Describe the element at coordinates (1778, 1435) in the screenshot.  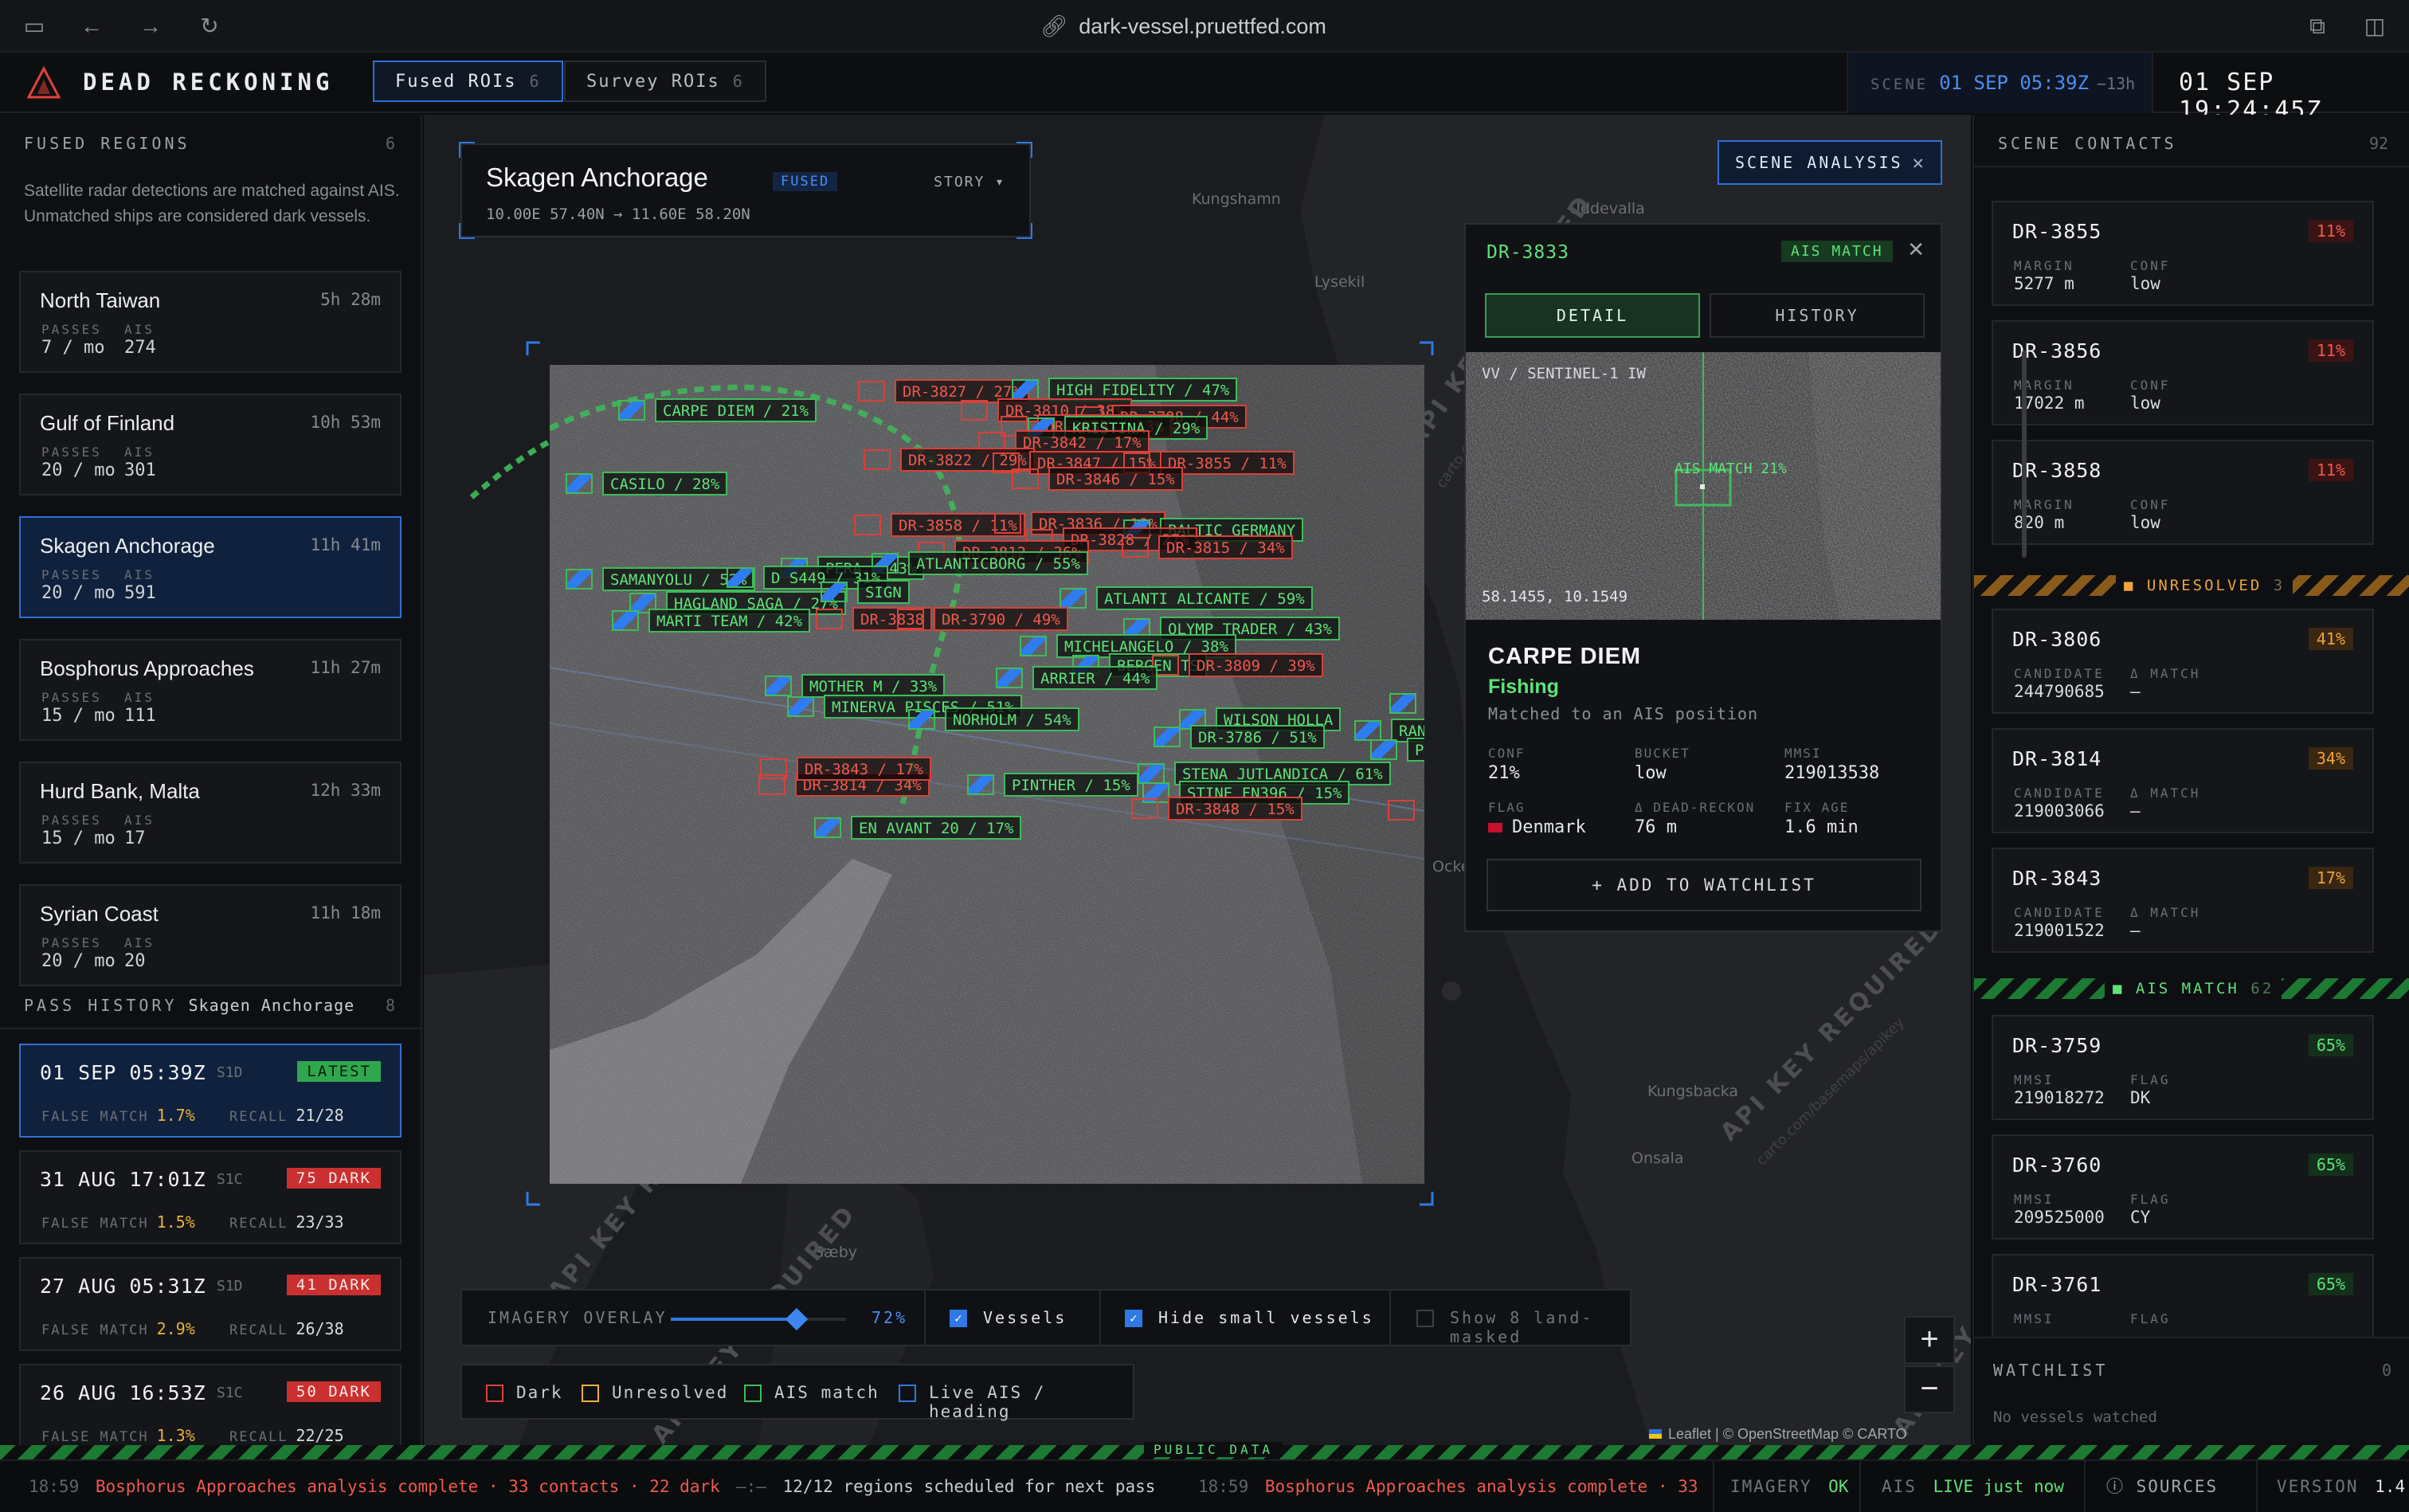
I see `map-attribution: Leaflet | © OpenStreetMap © CARTO` at that location.